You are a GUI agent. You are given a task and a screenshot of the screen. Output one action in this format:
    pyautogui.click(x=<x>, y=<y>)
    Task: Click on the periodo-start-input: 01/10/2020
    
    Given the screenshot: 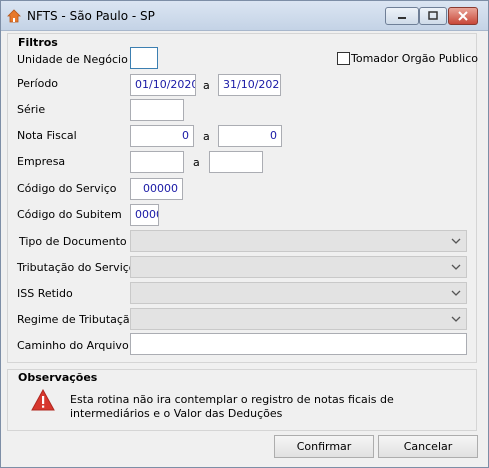 What is the action you would take?
    pyautogui.click(x=163, y=85)
    